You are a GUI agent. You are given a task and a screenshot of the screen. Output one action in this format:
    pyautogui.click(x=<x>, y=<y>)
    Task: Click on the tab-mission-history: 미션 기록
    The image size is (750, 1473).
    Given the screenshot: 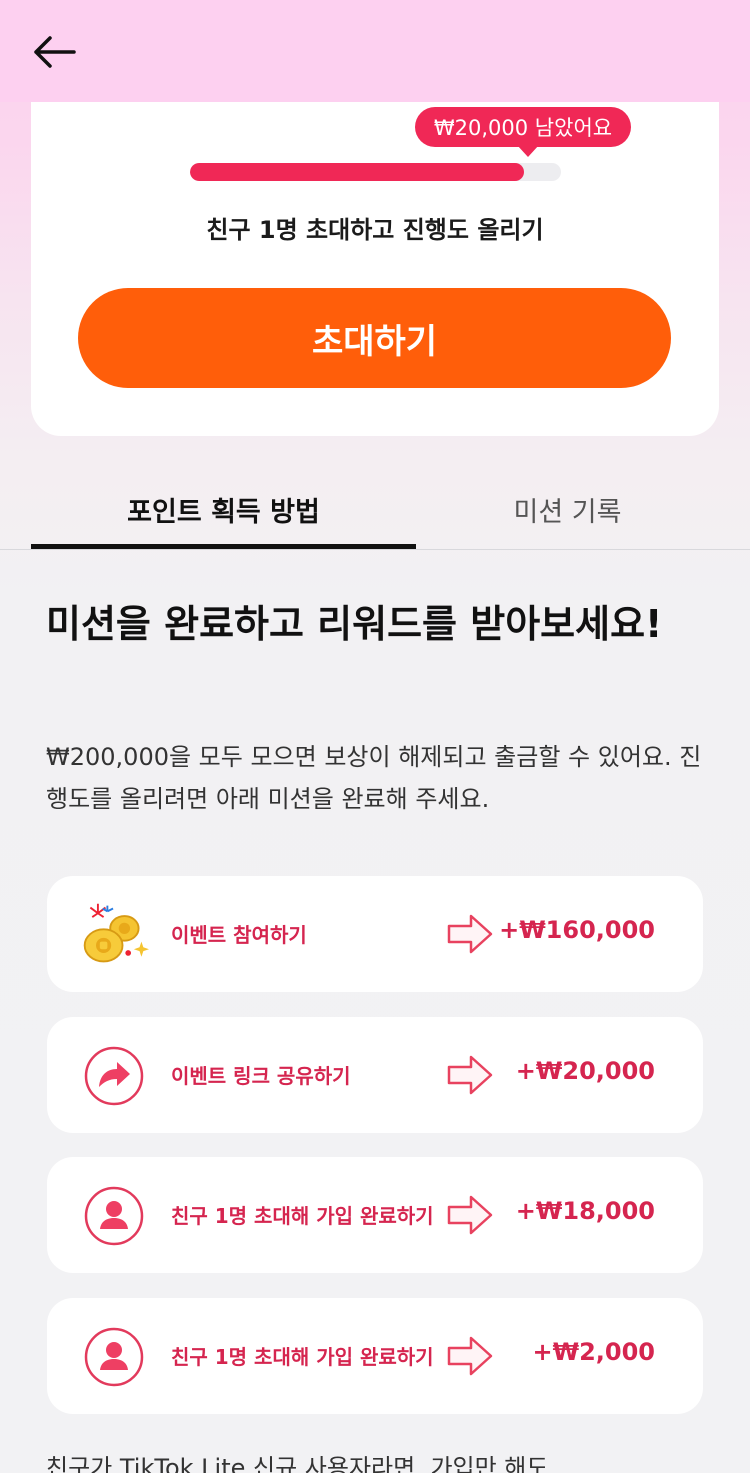 What is the action you would take?
    pyautogui.click(x=567, y=509)
    